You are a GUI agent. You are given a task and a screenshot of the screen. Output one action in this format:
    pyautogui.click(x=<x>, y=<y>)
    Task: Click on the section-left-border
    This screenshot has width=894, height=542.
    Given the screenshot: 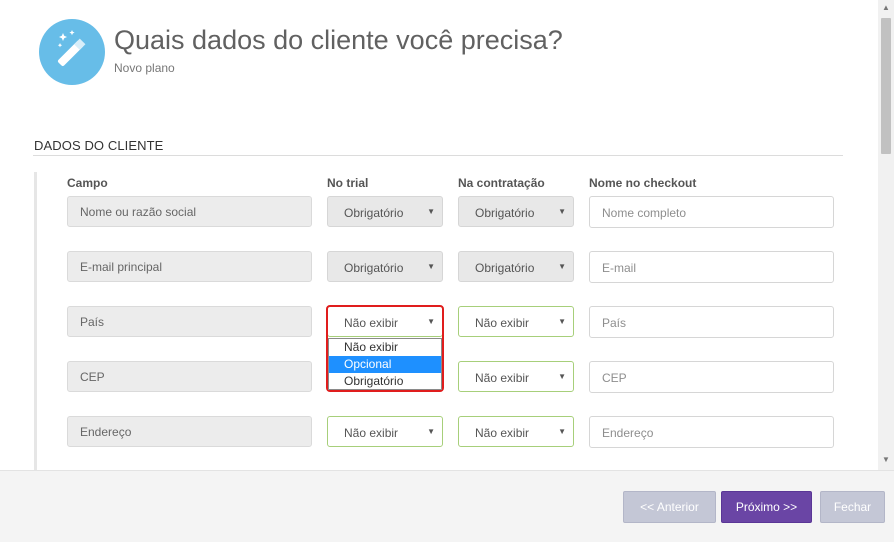 What is the action you would take?
    pyautogui.click(x=35, y=321)
    